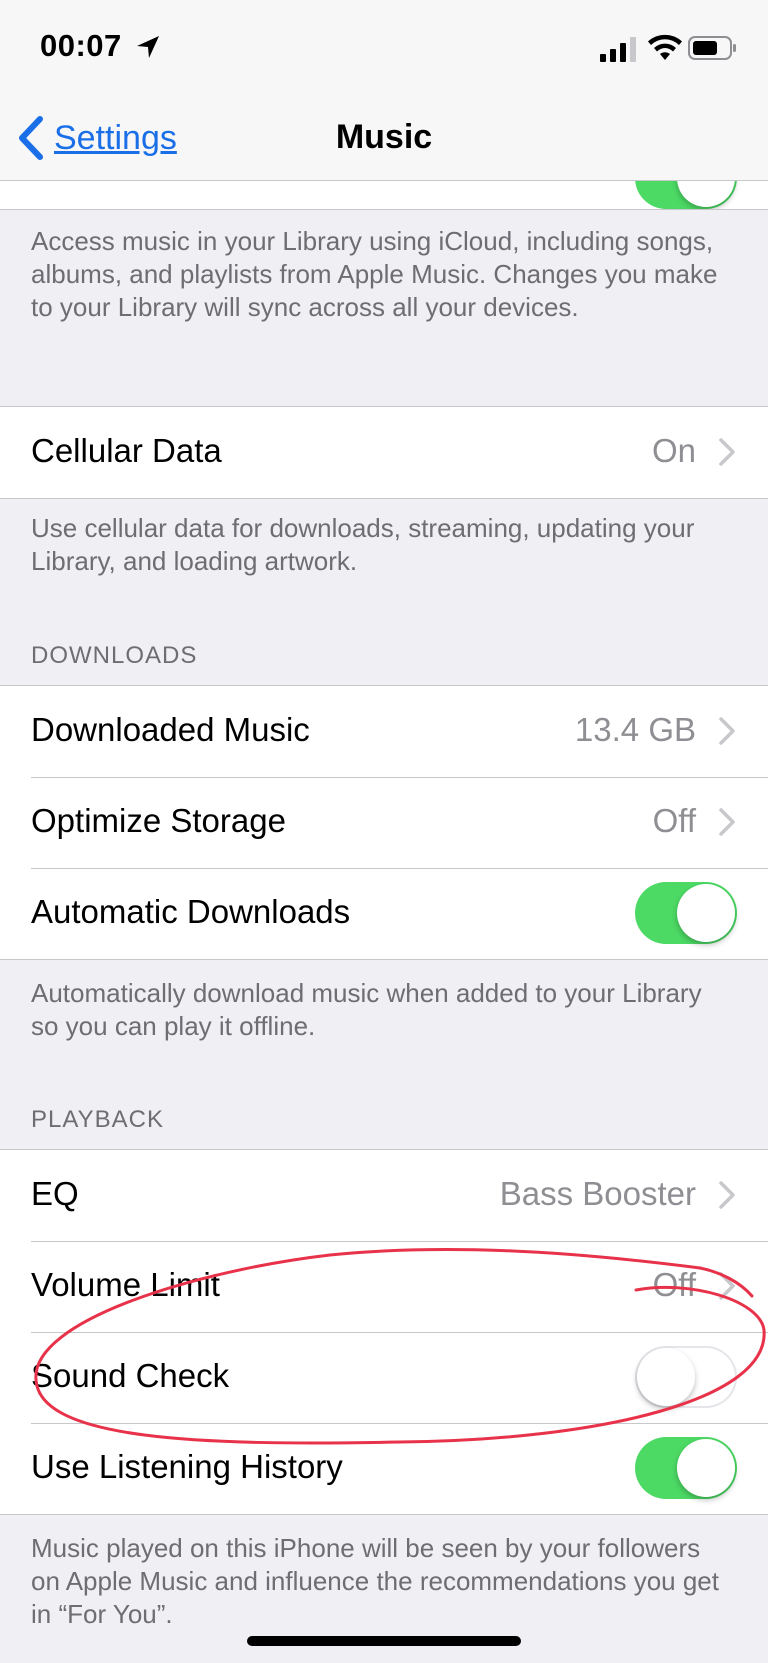 The width and height of the screenshot is (768, 1663). What do you see at coordinates (97, 1119) in the screenshot?
I see `playback-section-header: PLAYBACK` at bounding box center [97, 1119].